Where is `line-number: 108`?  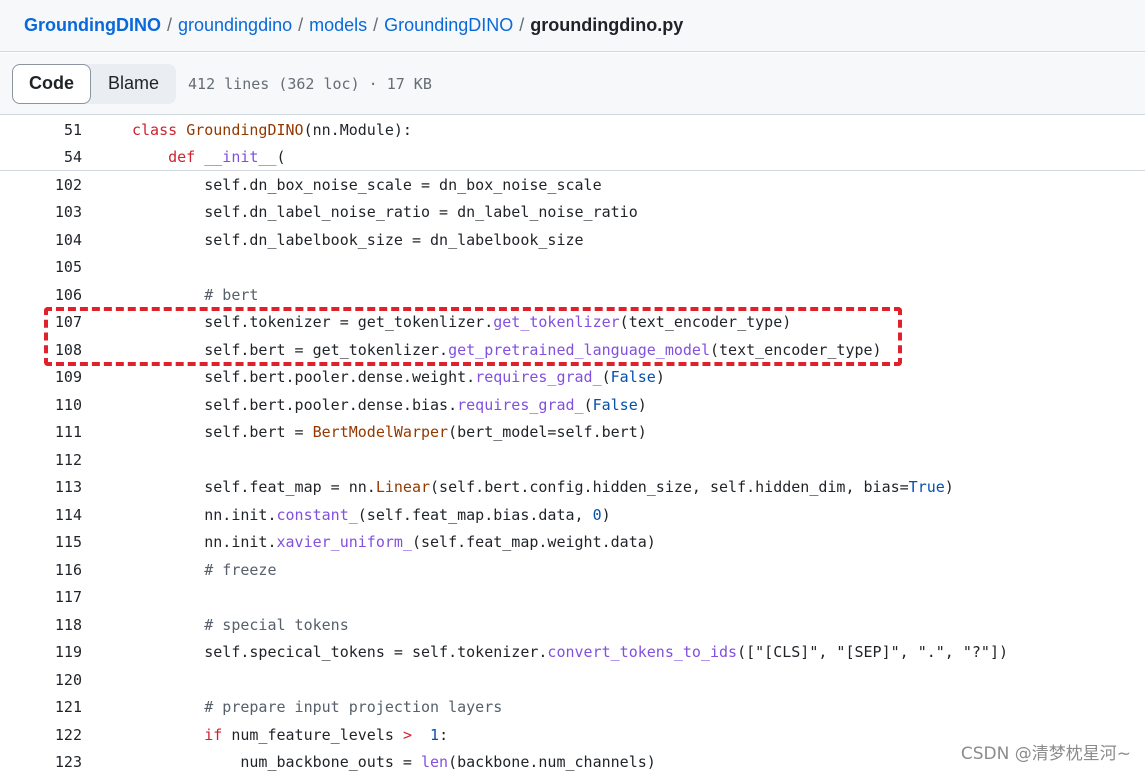
line-number: 108 is located at coordinates (41, 350).